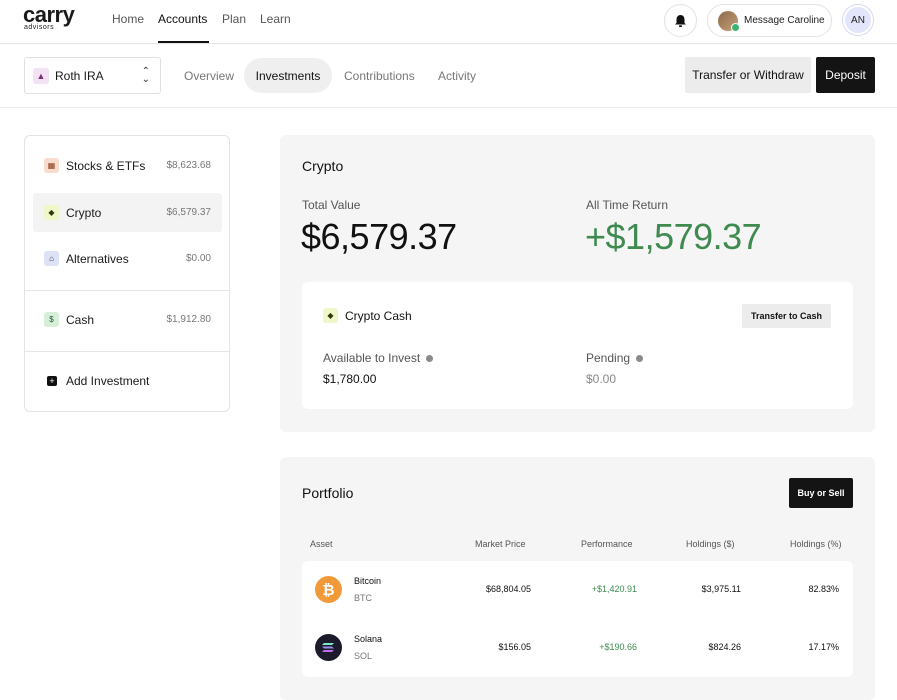 The width and height of the screenshot is (897, 700). Describe the element at coordinates (184, 27) in the screenshot. I see `nav-accounts: Accounts` at that location.